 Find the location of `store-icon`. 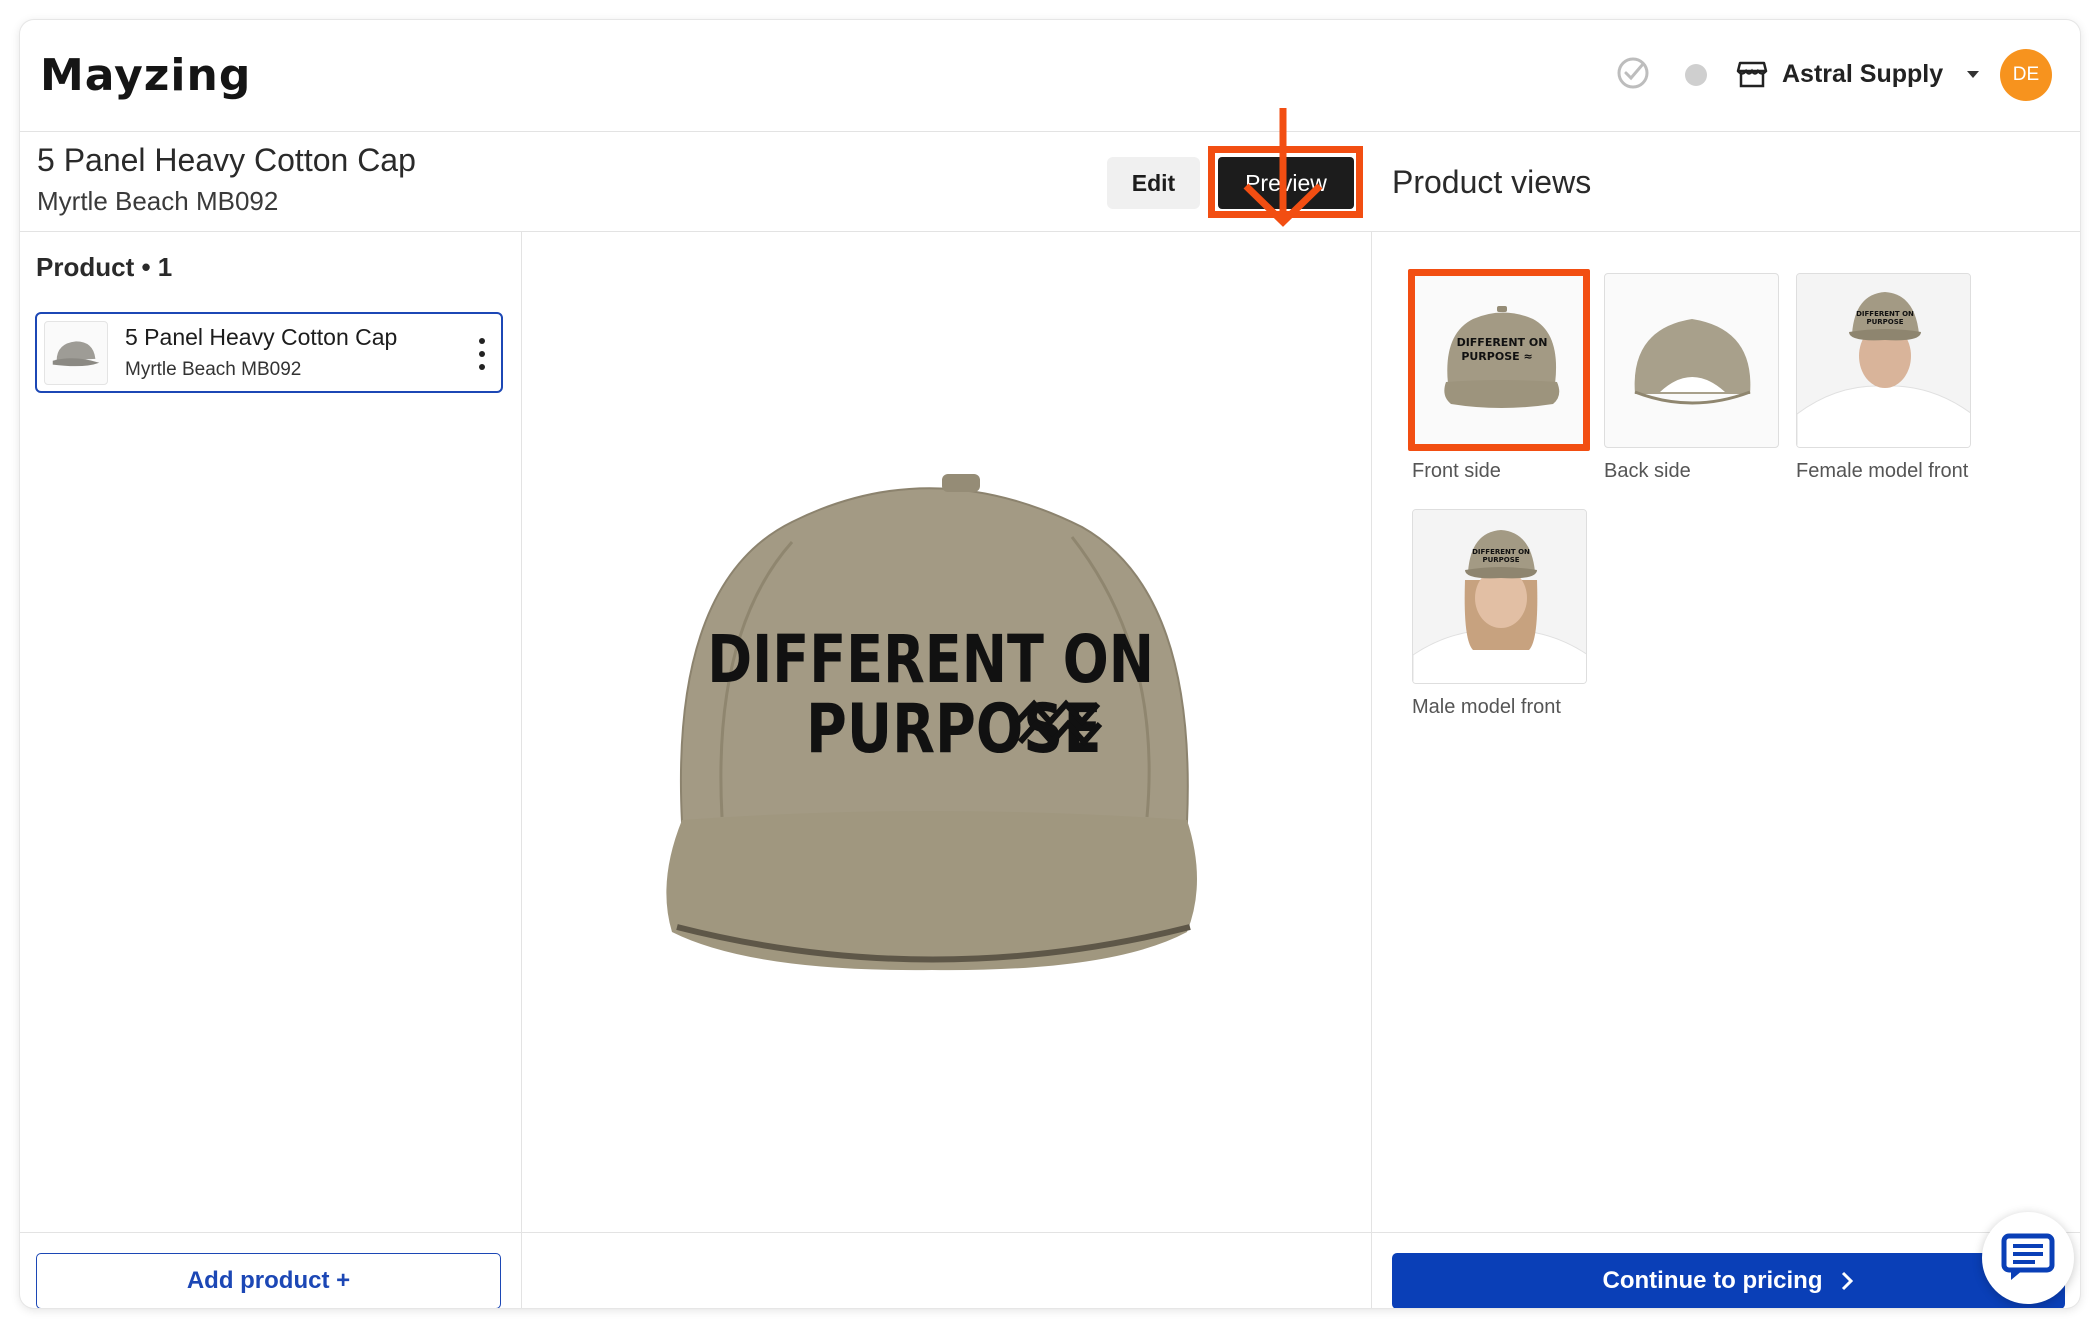

store-icon is located at coordinates (1752, 74).